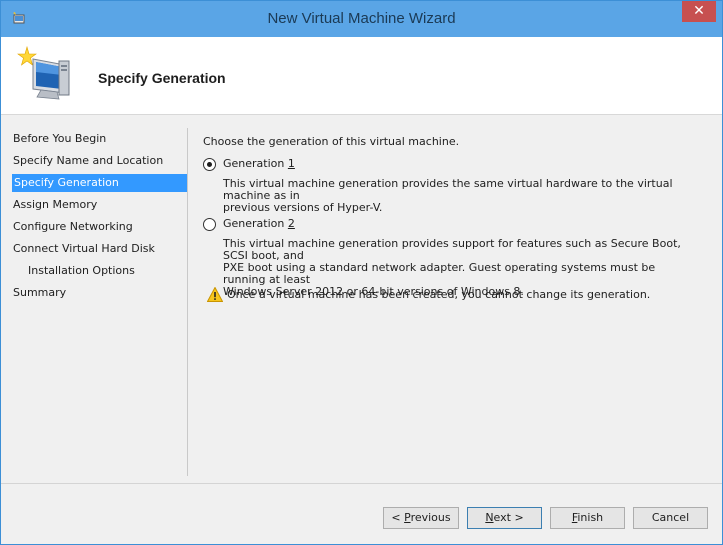  I want to click on nav-item-specify-name: Specify Name and Location, so click(94, 161).